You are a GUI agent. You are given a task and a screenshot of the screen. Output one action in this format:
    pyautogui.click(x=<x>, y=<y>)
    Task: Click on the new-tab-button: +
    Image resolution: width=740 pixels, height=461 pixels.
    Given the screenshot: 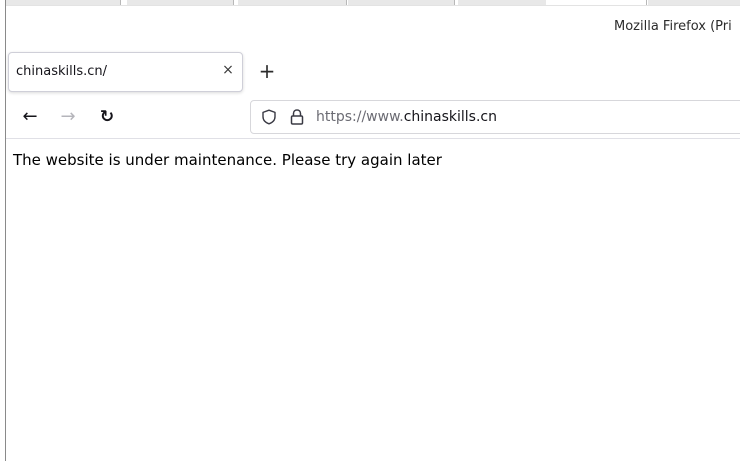 What is the action you would take?
    pyautogui.click(x=267, y=71)
    